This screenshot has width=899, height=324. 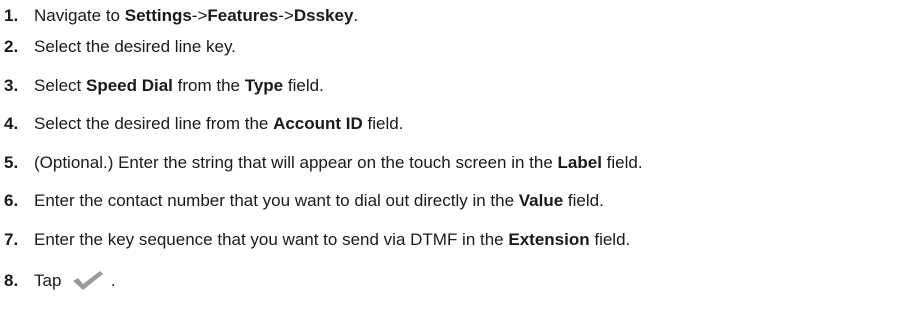 What do you see at coordinates (154, 124) in the screenshot?
I see `step-text-run: Select the desired line from the` at bounding box center [154, 124].